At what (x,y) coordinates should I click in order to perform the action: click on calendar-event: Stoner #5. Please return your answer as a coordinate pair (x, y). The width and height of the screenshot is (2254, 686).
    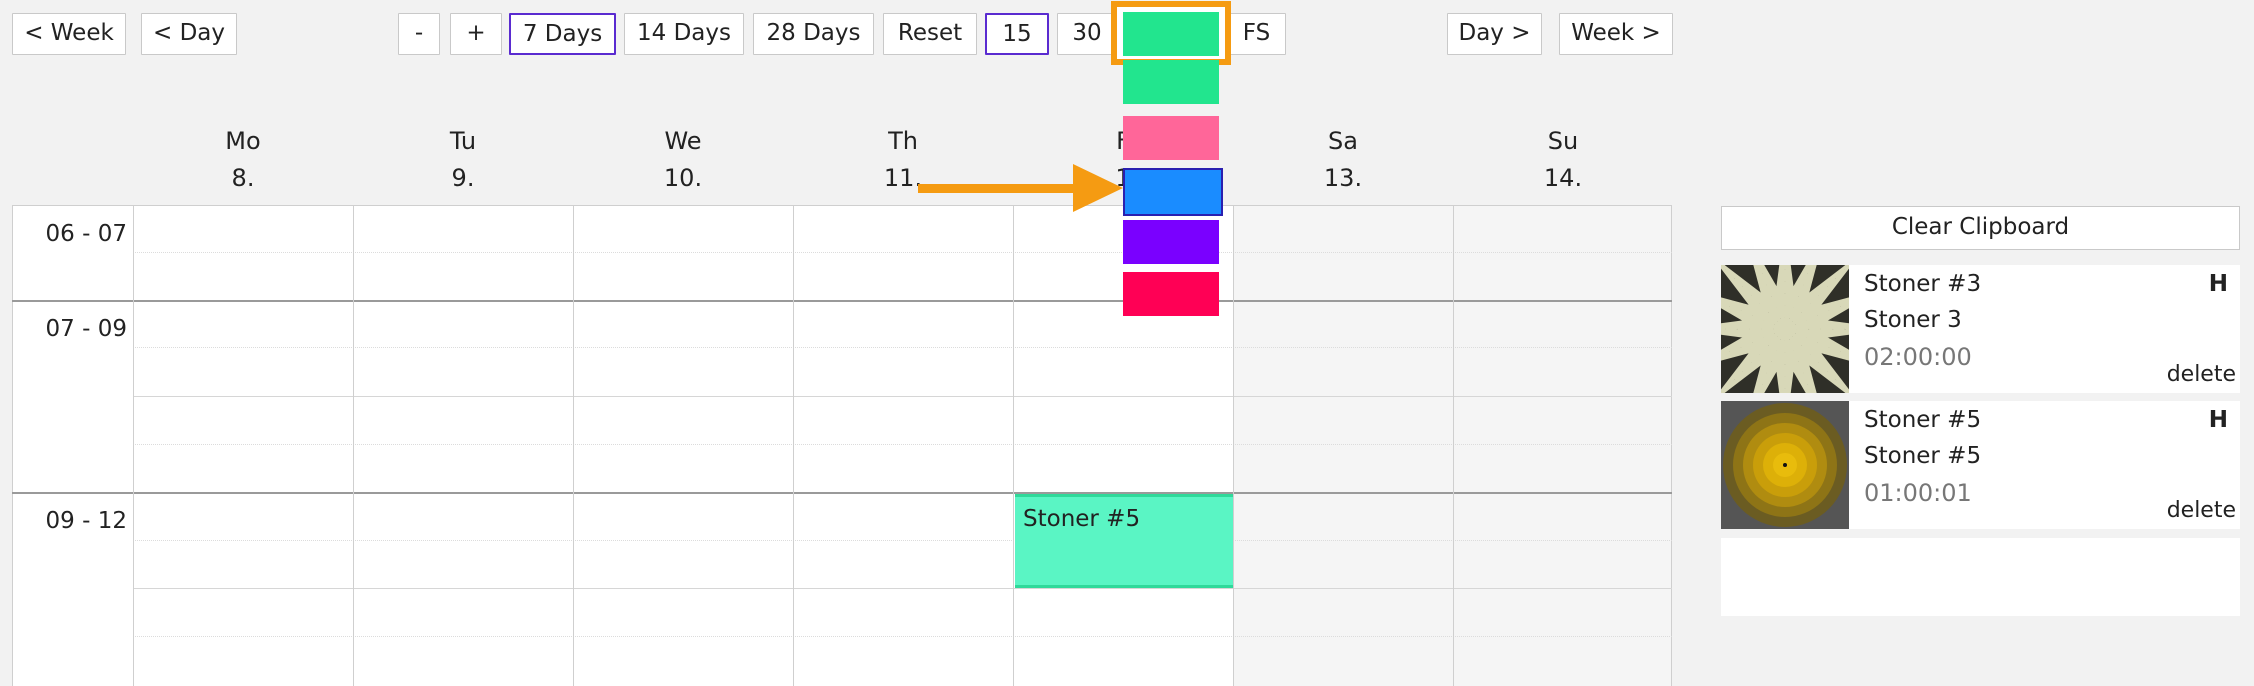
    Looking at the image, I should click on (1124, 541).